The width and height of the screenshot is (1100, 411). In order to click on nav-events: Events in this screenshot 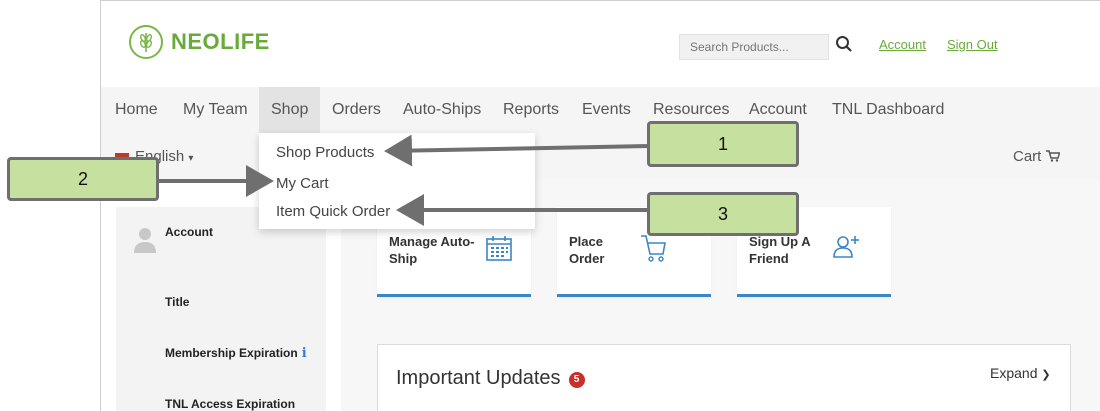, I will do `click(606, 110)`.